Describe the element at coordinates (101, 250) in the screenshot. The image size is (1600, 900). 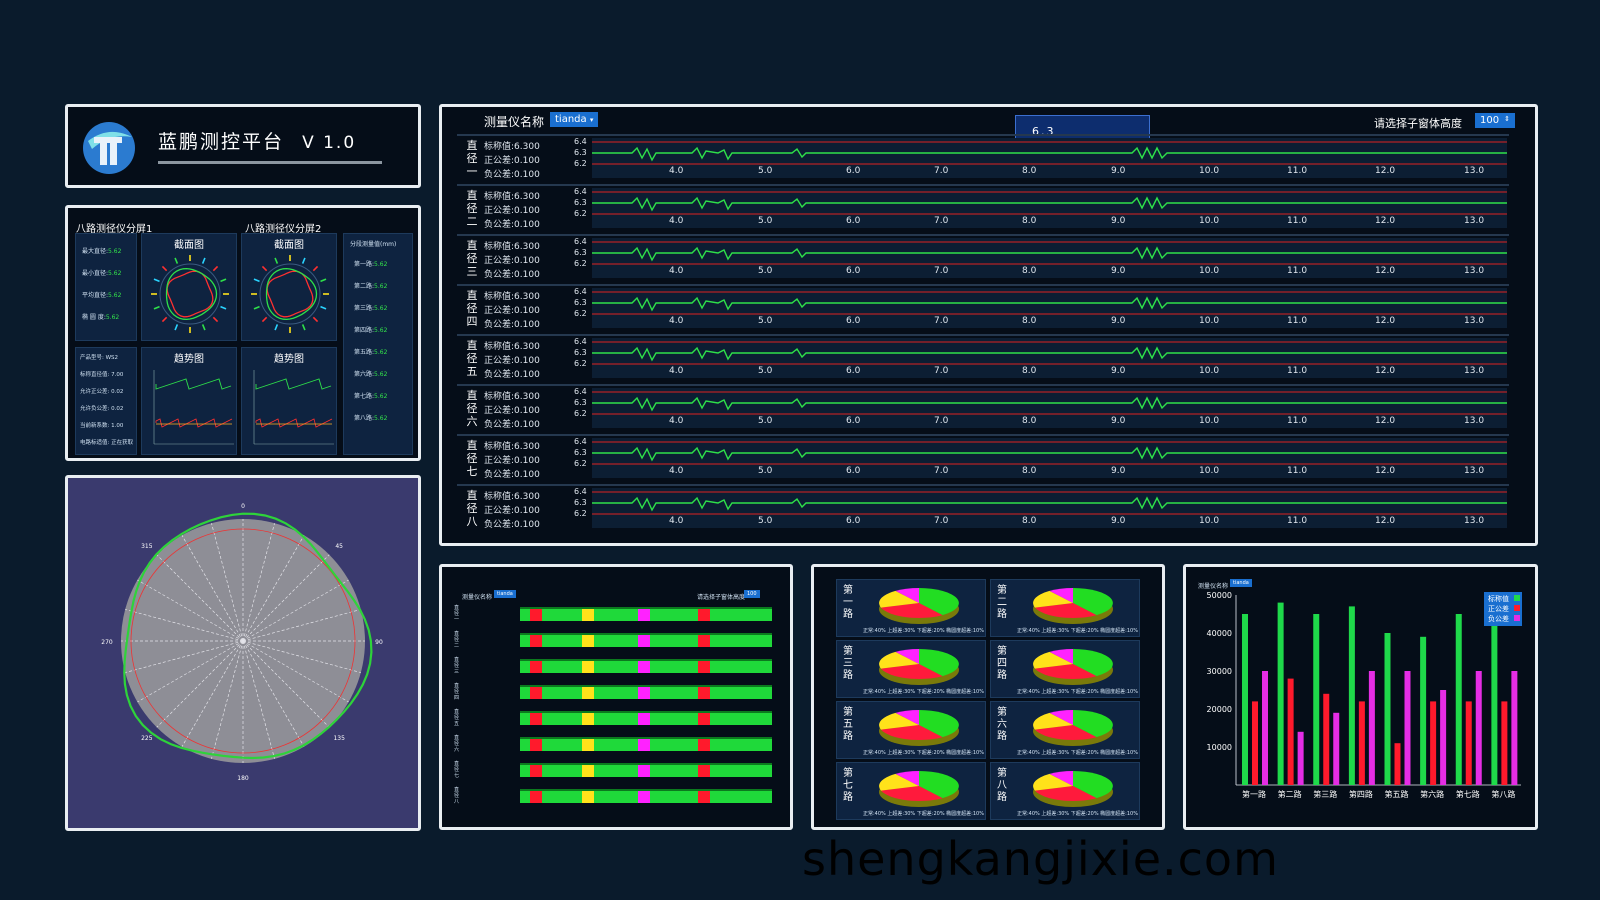
I see `stat-item: 最大直径:5.62` at that location.